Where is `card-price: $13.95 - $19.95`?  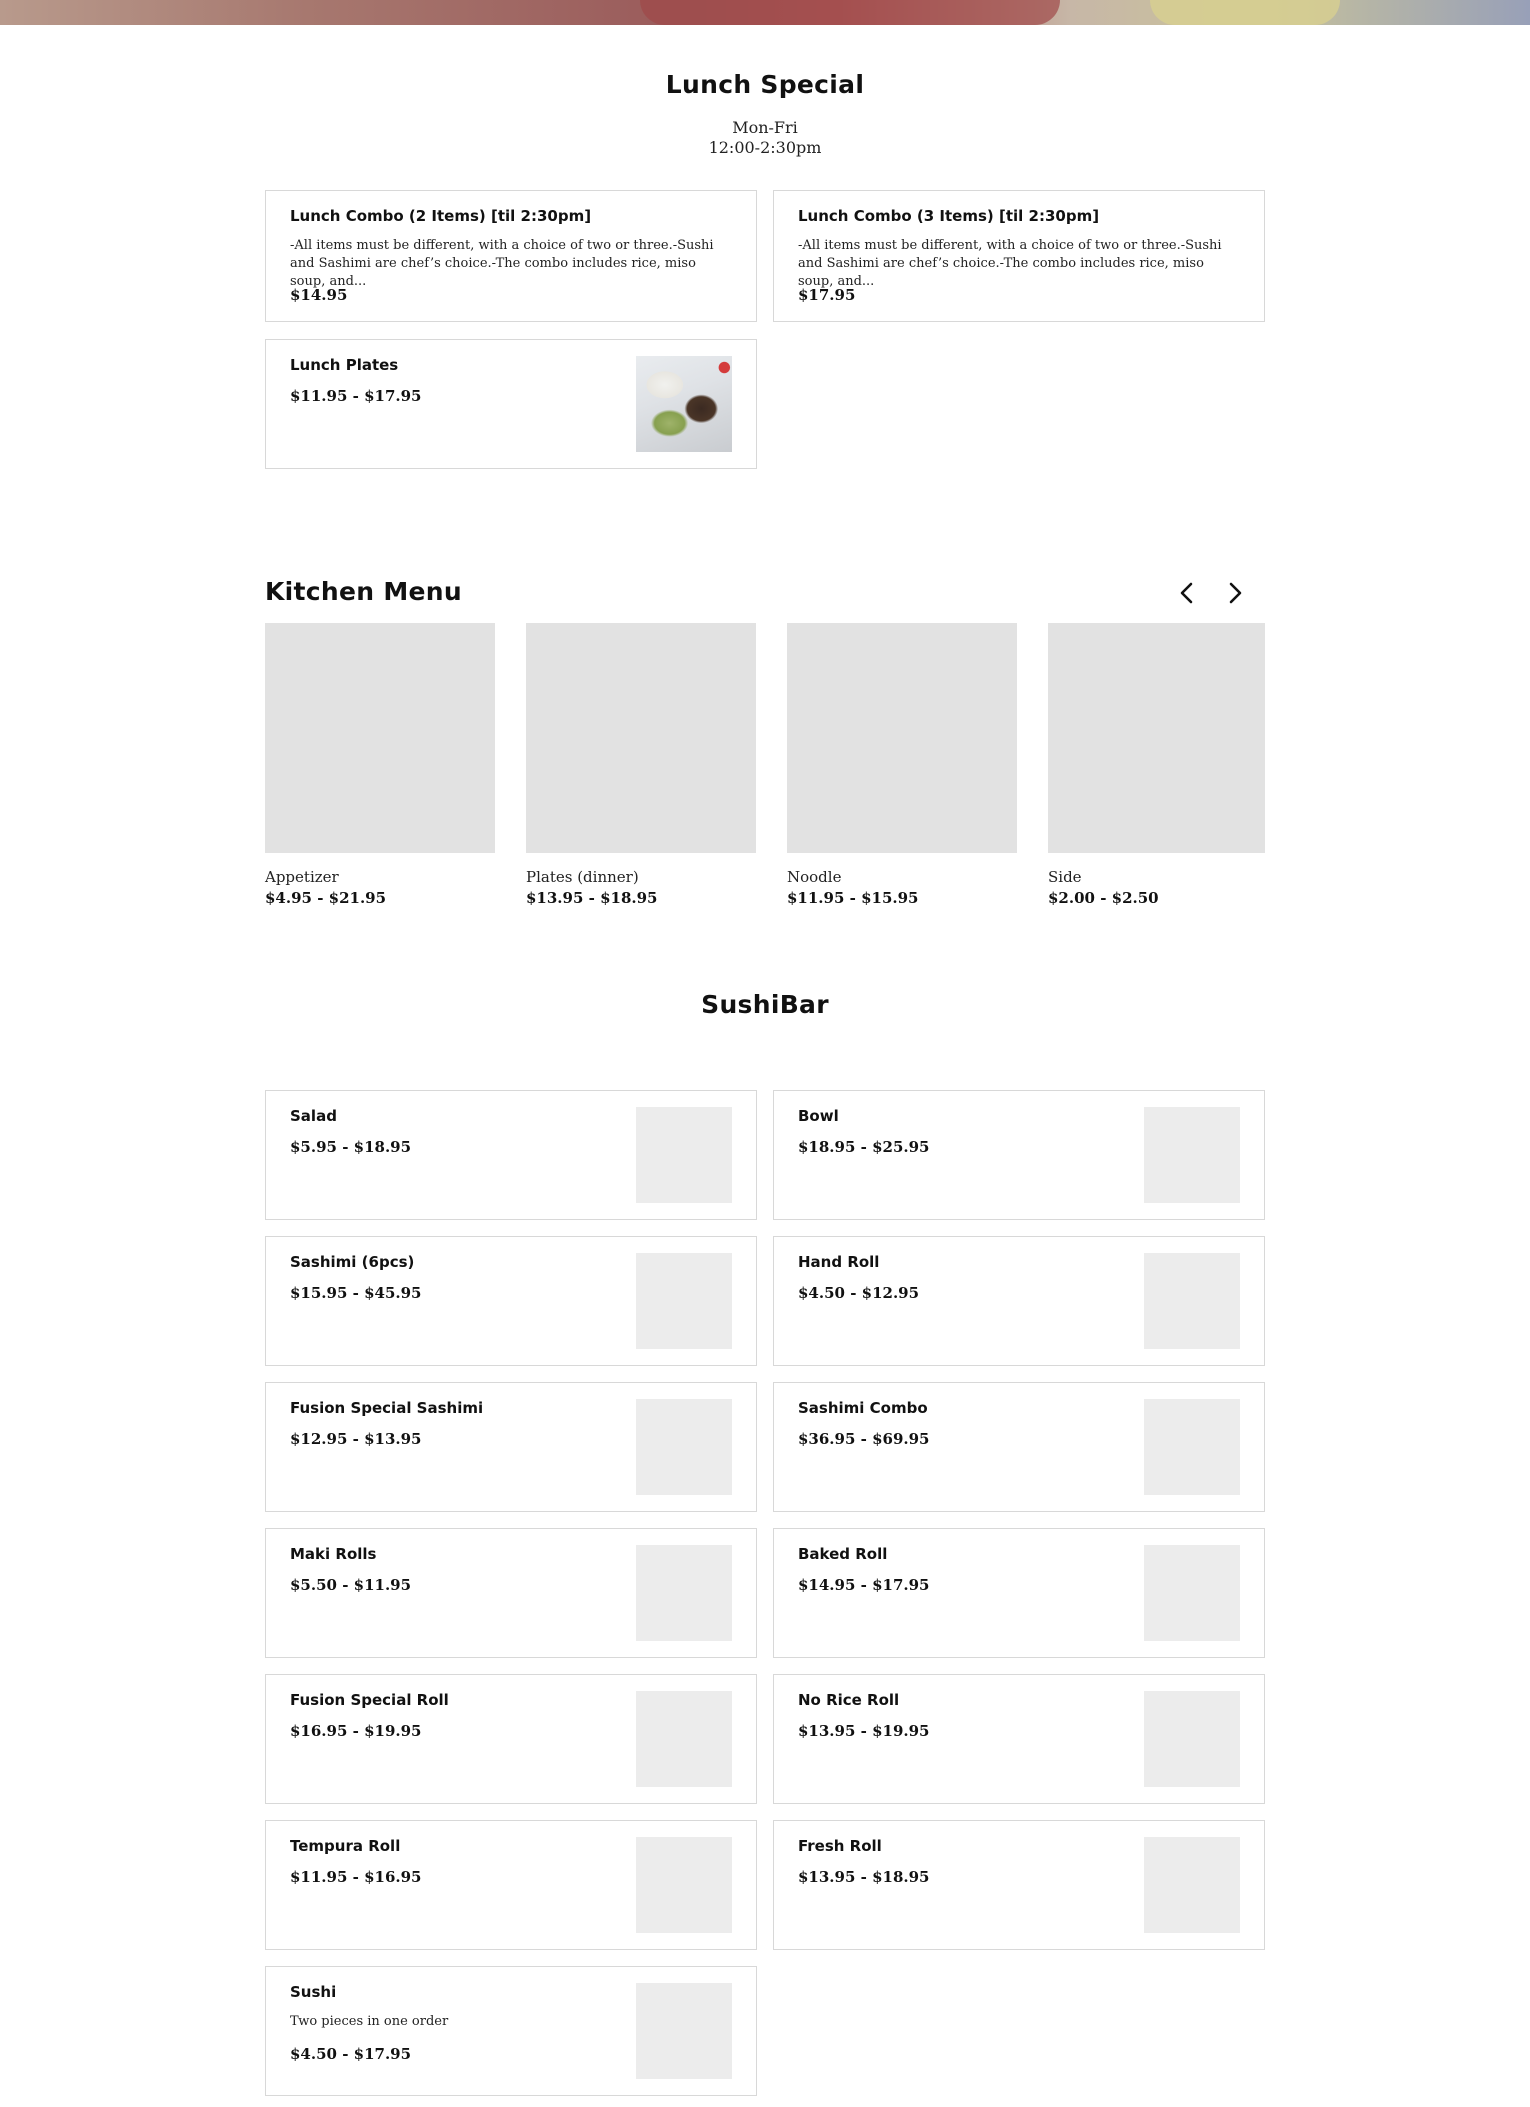 card-price: $13.95 - $19.95 is located at coordinates (864, 1731).